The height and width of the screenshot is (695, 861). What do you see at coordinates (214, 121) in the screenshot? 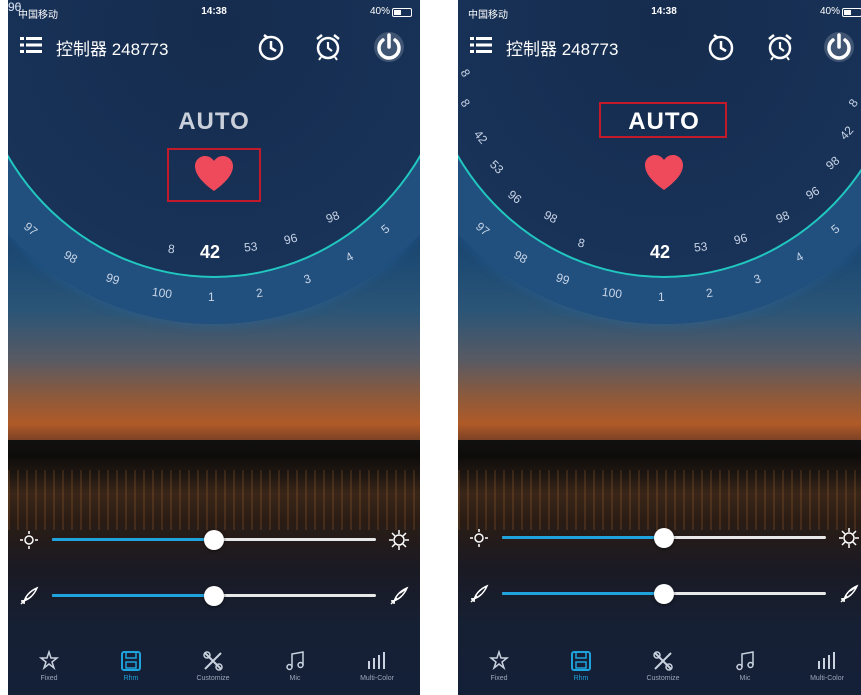
I see `mode-label: AUTO` at bounding box center [214, 121].